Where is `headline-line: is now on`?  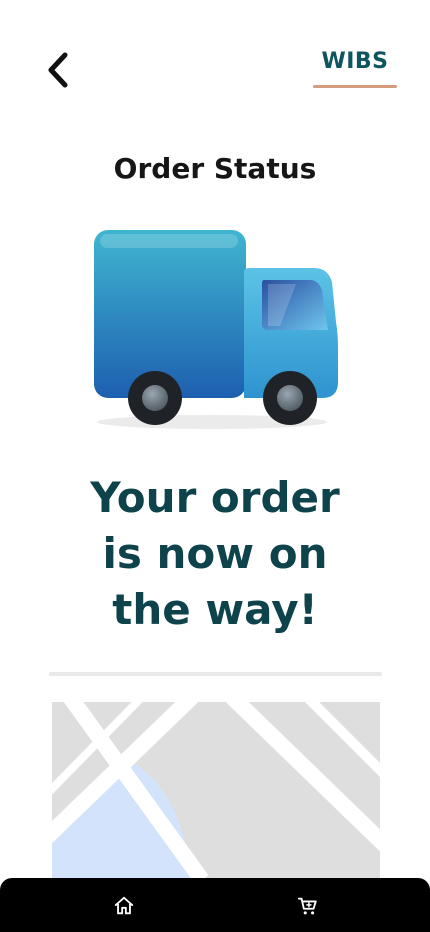 headline-line: is now on is located at coordinates (215, 553).